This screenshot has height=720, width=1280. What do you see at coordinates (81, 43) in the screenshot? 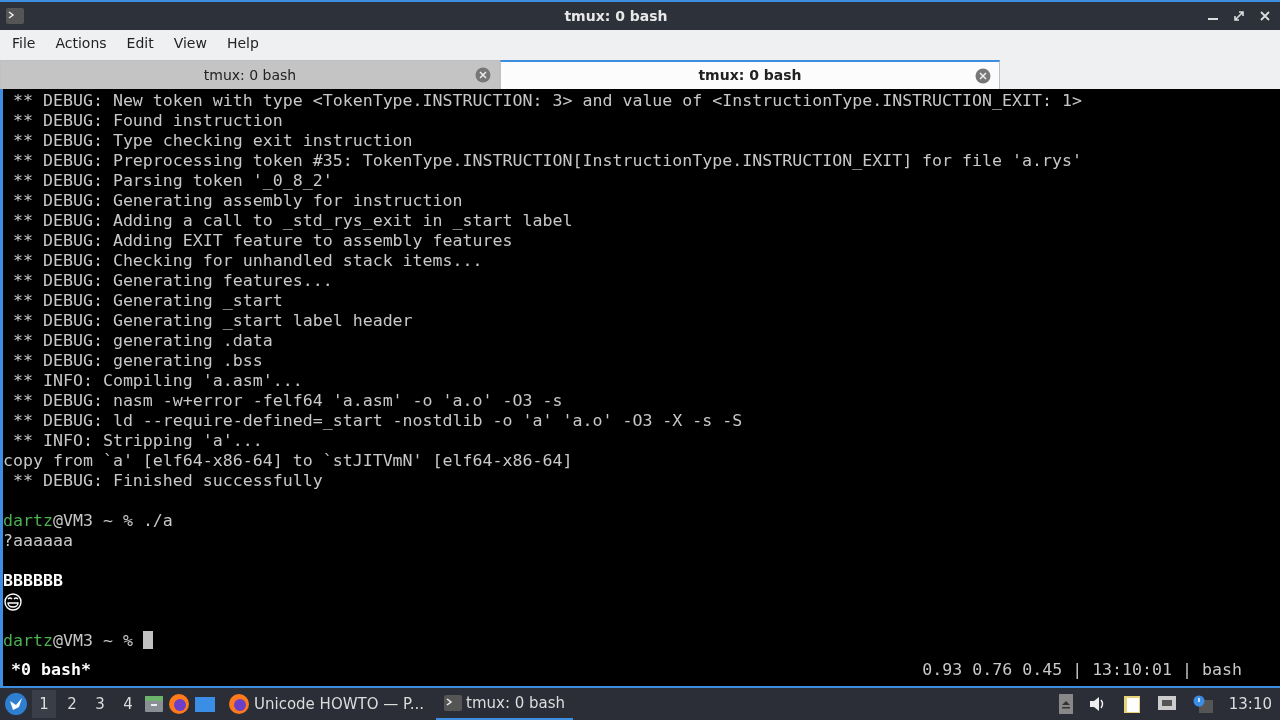
I see `menu-item: Actions` at bounding box center [81, 43].